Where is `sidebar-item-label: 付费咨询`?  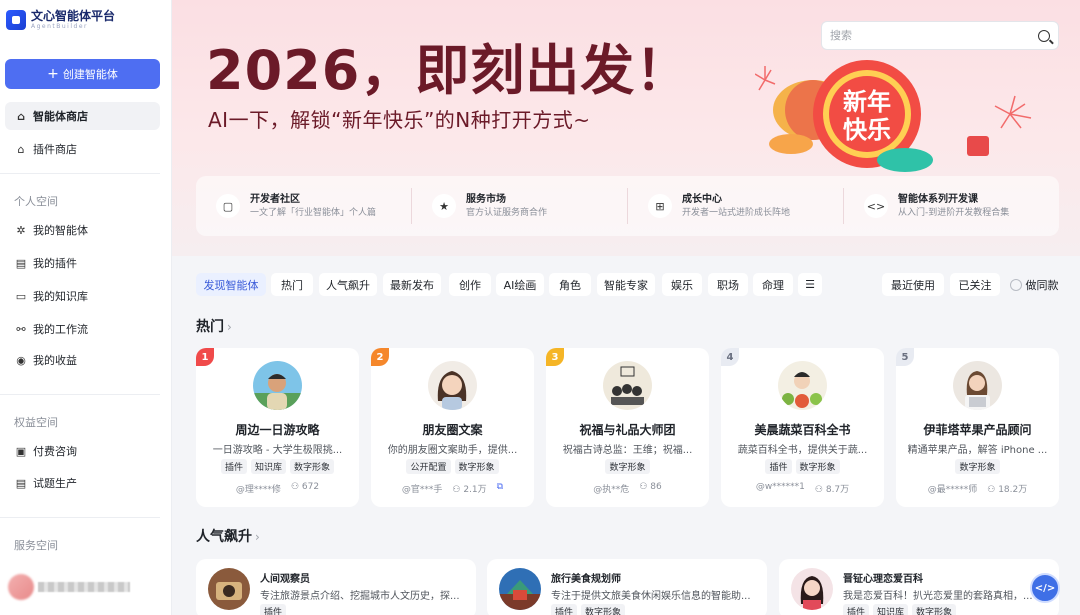 sidebar-item-label: 付费咨询 is located at coordinates (55, 451).